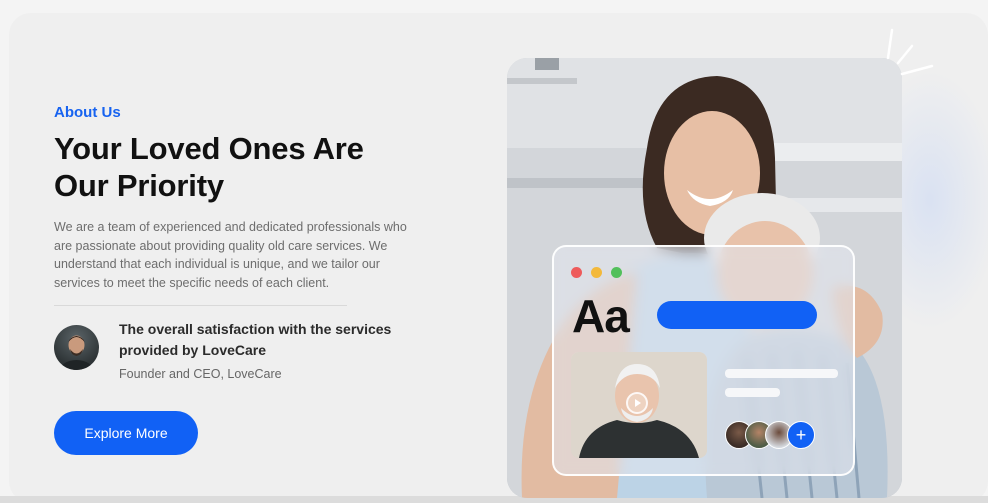 This screenshot has height=503, width=988. Describe the element at coordinates (910, 52) in the screenshot. I see `sparkle-lines-icon` at that location.